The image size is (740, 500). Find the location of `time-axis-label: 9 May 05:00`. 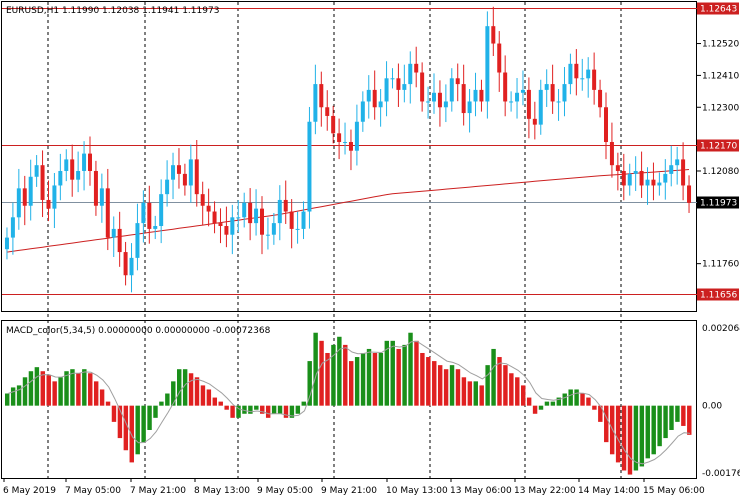

time-axis-label: 9 May 05:00 is located at coordinates (285, 491).